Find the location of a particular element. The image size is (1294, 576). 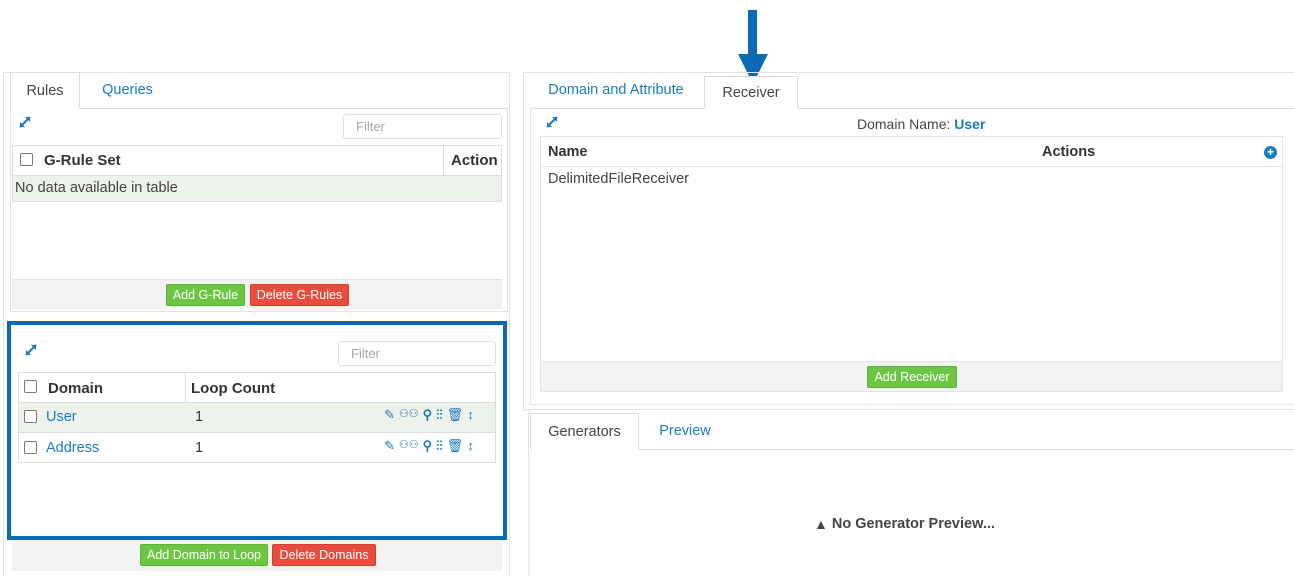

domain-name-label: Domain Name: is located at coordinates (904, 124).